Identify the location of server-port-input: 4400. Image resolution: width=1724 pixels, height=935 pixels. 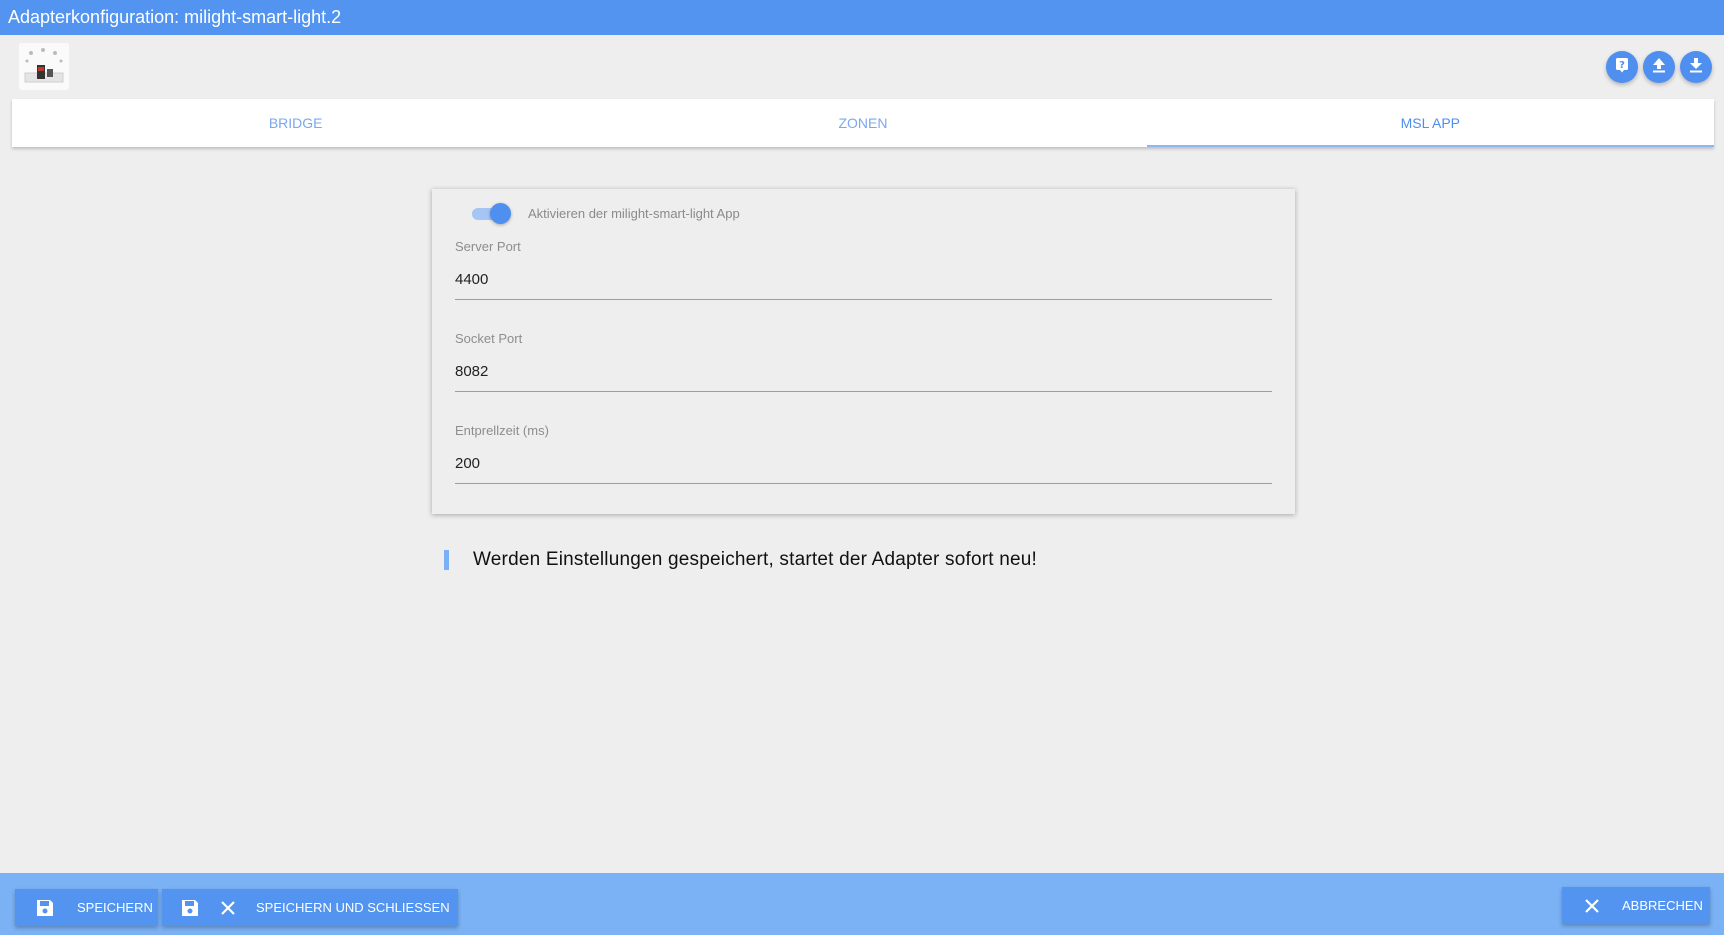
(863, 285).